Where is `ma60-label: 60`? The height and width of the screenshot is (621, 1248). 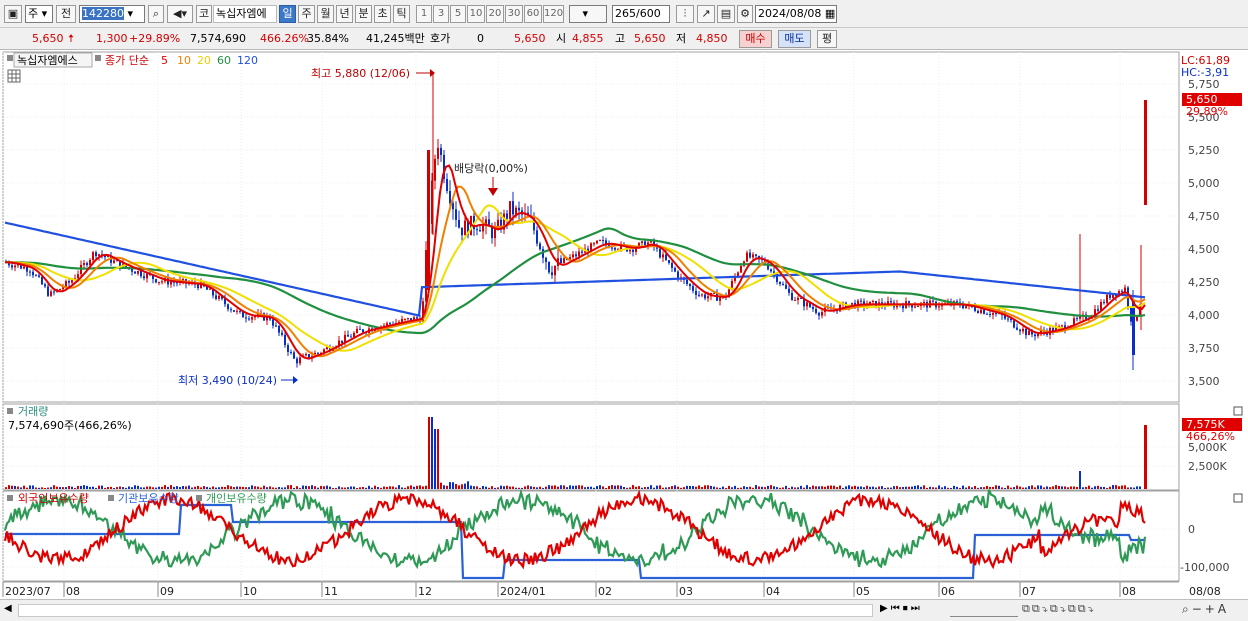 ma60-label: 60 is located at coordinates (224, 60).